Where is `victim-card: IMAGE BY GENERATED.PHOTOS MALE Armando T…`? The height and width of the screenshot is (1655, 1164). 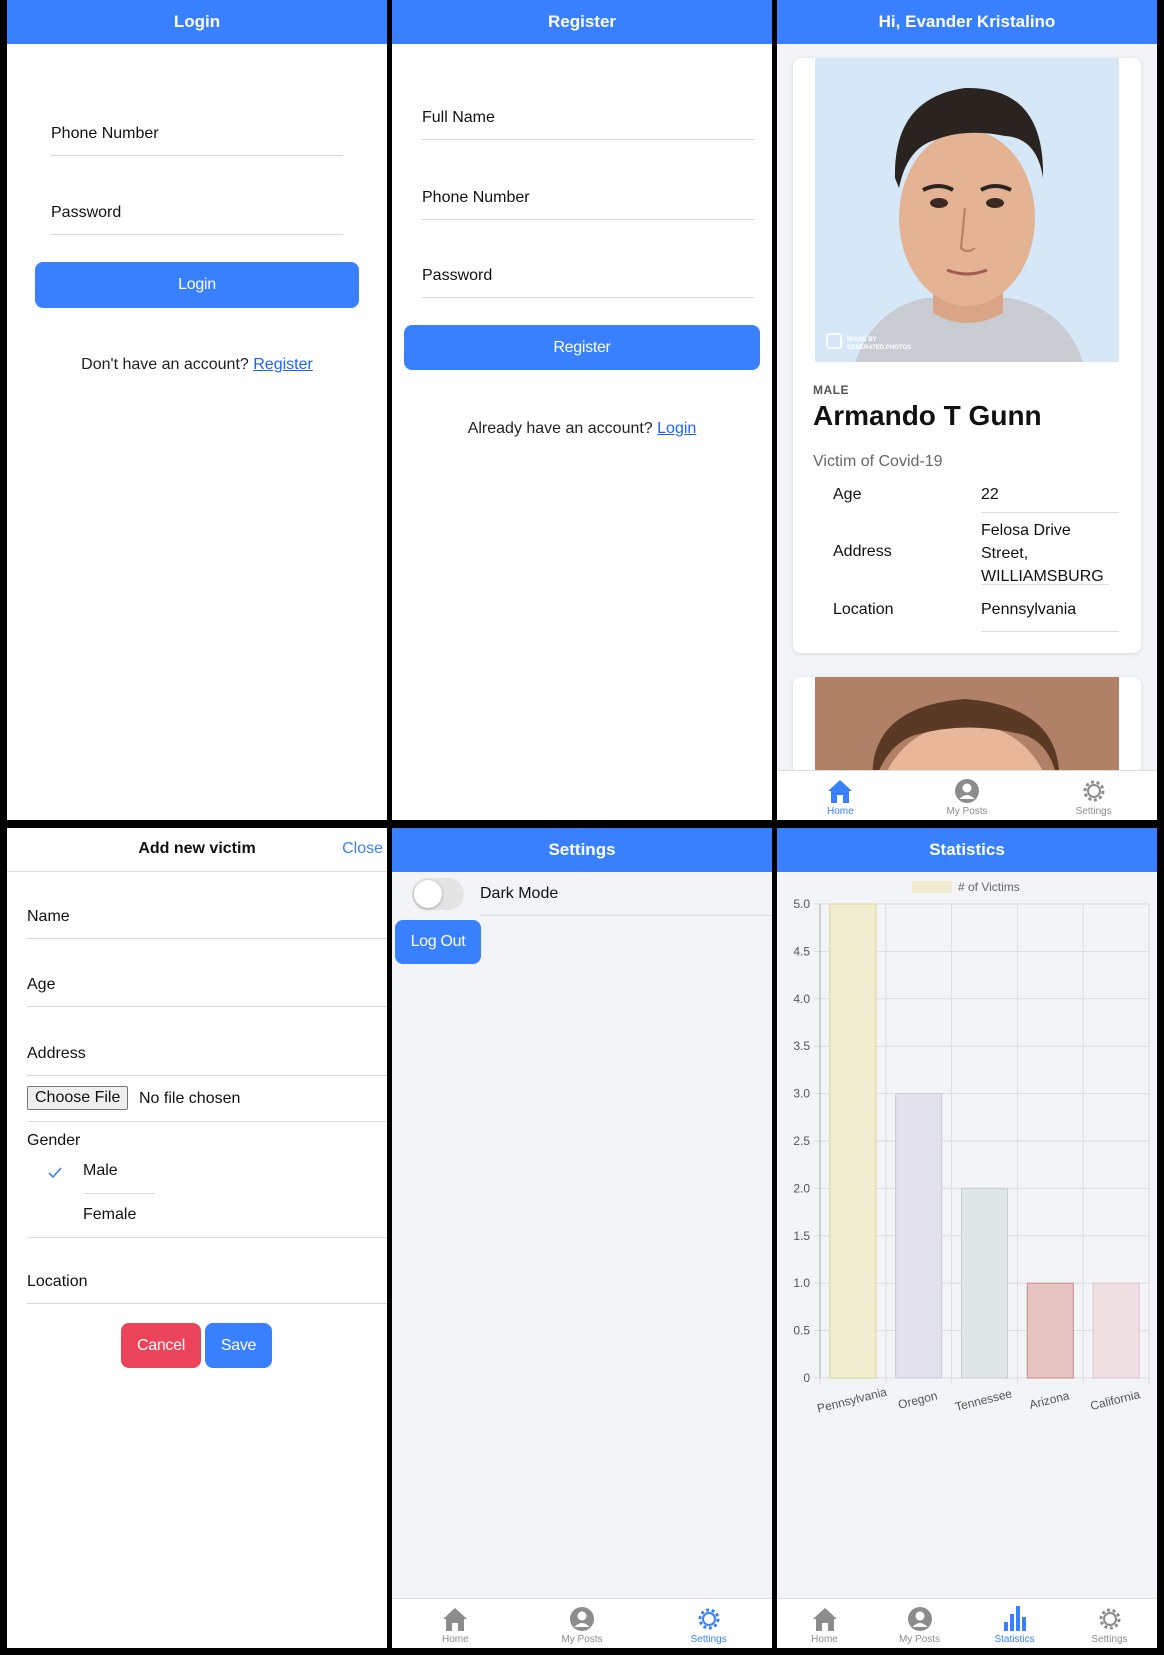 victim-card: IMAGE BY GENERATED.PHOTOS MALE Armando T… is located at coordinates (967, 355).